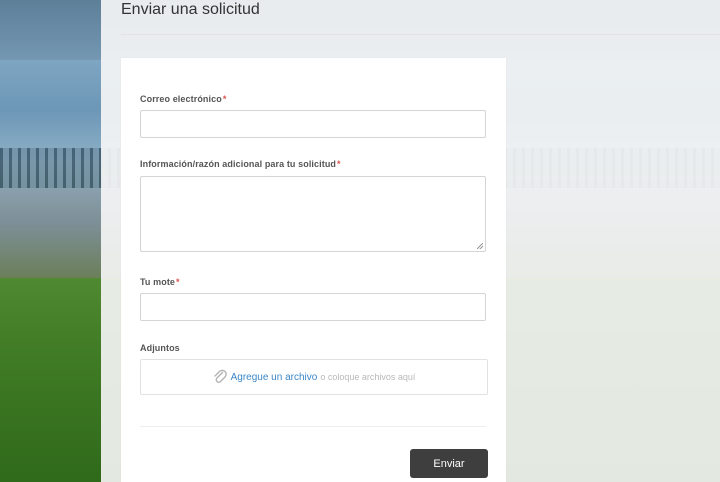 Image resolution: width=720 pixels, height=482 pixels. What do you see at coordinates (313, 307) in the screenshot?
I see `nickname-field` at bounding box center [313, 307].